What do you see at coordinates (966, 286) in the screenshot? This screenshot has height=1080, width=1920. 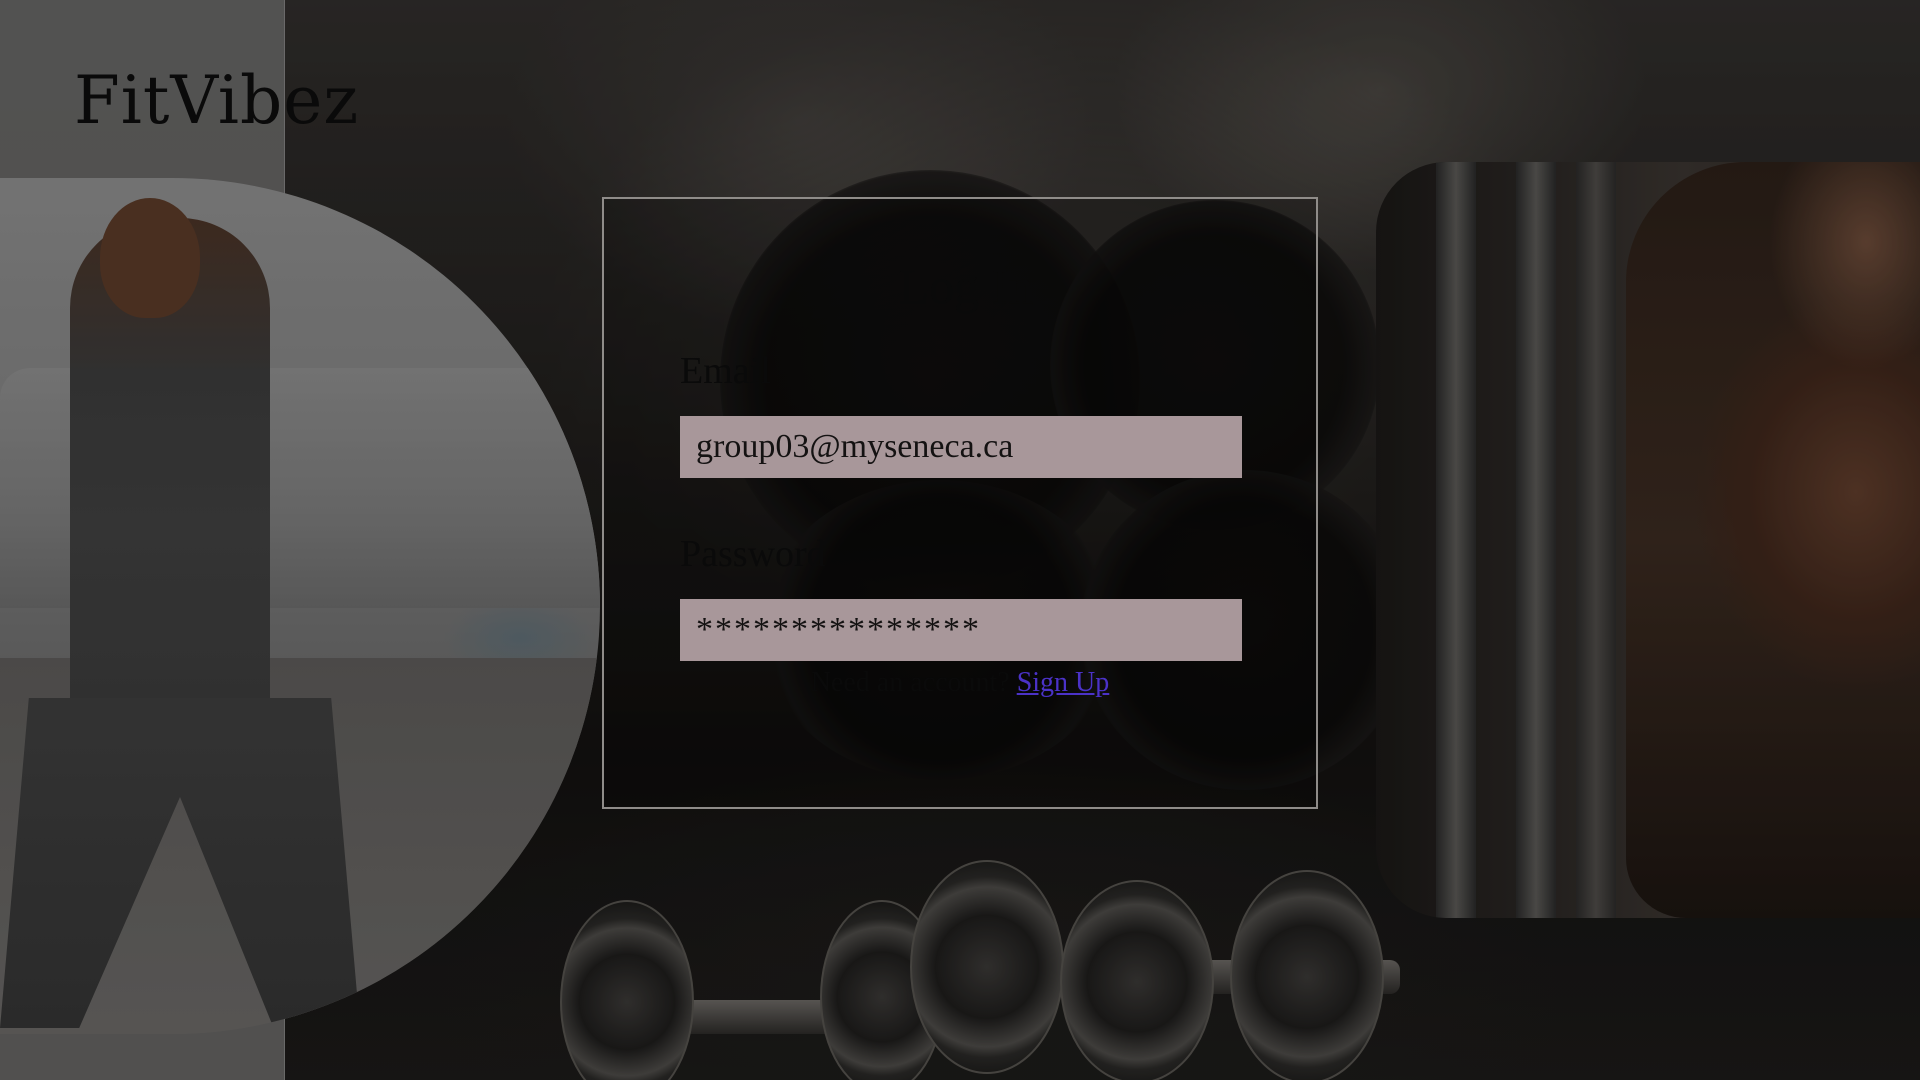 I see `login-title: Log In` at bounding box center [966, 286].